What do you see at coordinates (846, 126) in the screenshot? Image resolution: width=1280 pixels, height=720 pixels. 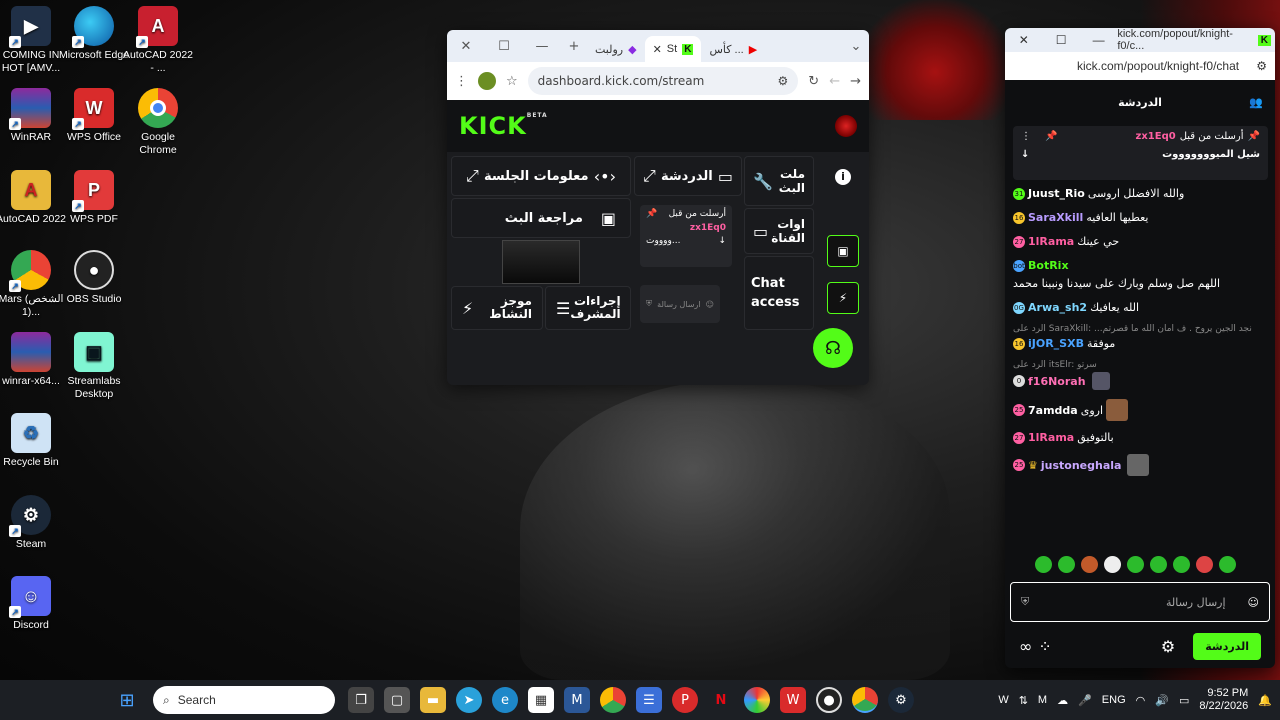 I see `user-avatar` at bounding box center [846, 126].